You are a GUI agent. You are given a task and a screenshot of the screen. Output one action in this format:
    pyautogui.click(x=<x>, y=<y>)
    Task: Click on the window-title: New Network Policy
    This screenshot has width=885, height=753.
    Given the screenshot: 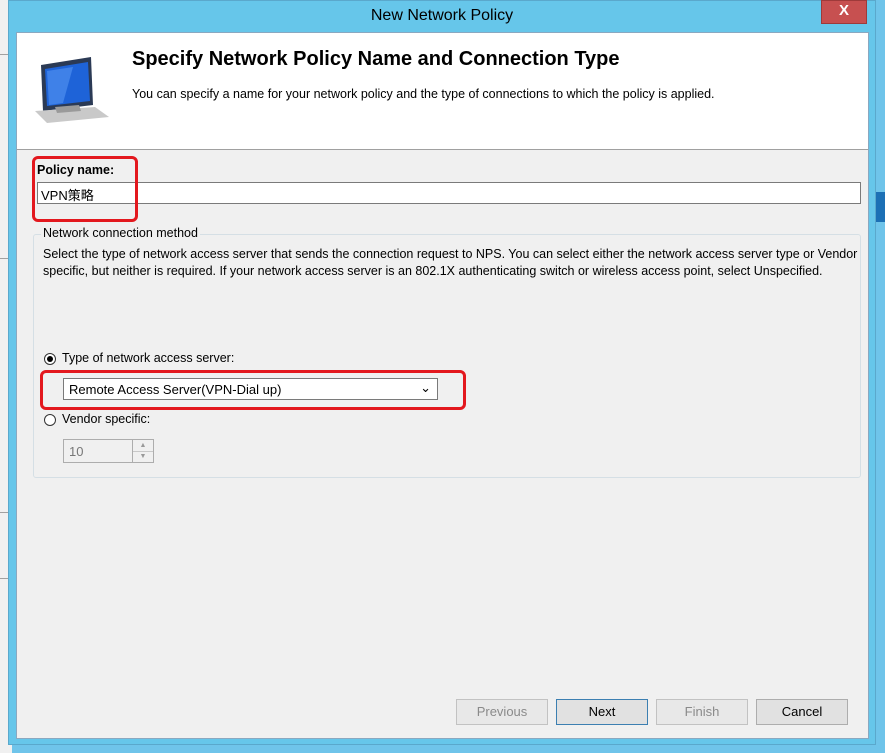 What is the action you would take?
    pyautogui.click(x=442, y=15)
    